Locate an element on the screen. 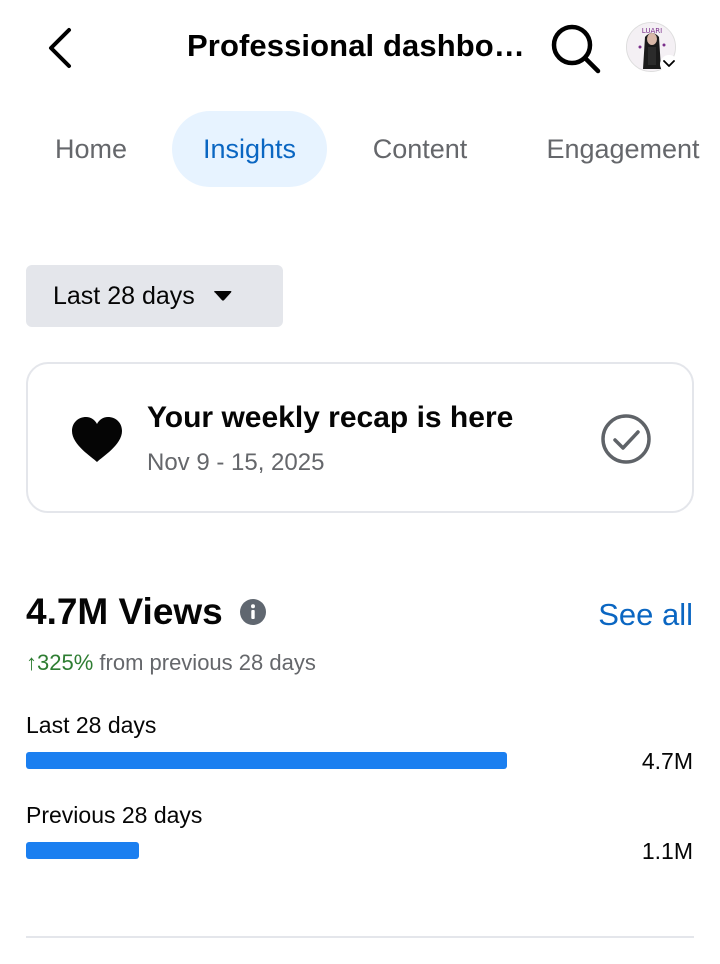  recap-title: Your weekly recap is here is located at coordinates (330, 417).